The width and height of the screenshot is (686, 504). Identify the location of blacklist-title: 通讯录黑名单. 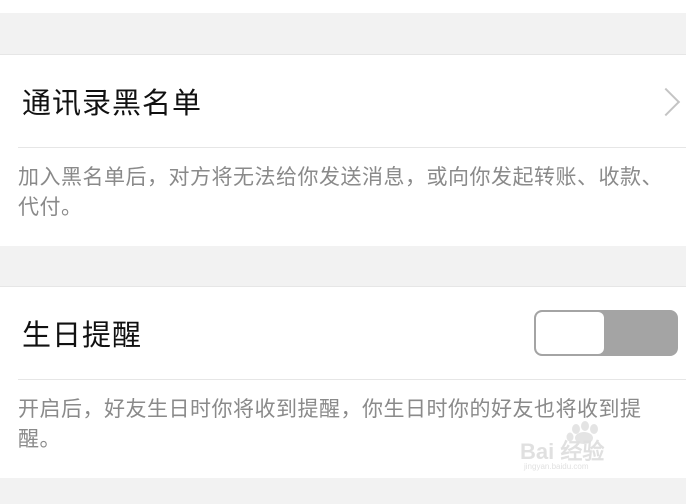
(112, 103).